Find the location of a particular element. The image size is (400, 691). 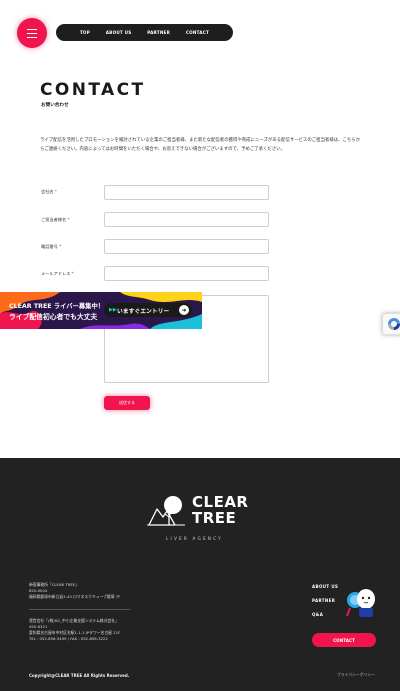

email-field is located at coordinates (186, 273).